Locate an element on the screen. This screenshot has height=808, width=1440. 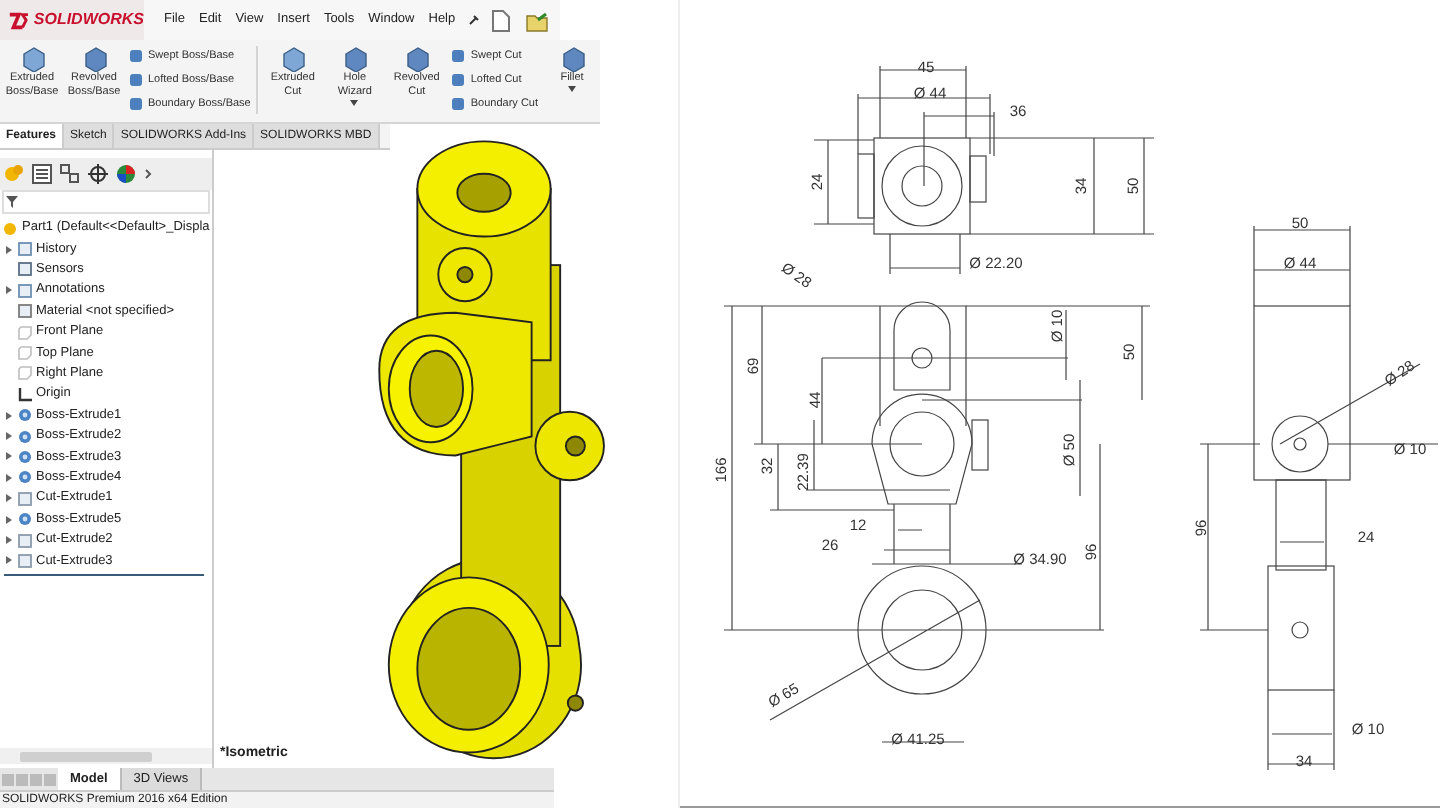
origin-icon is located at coordinates (25, 394).